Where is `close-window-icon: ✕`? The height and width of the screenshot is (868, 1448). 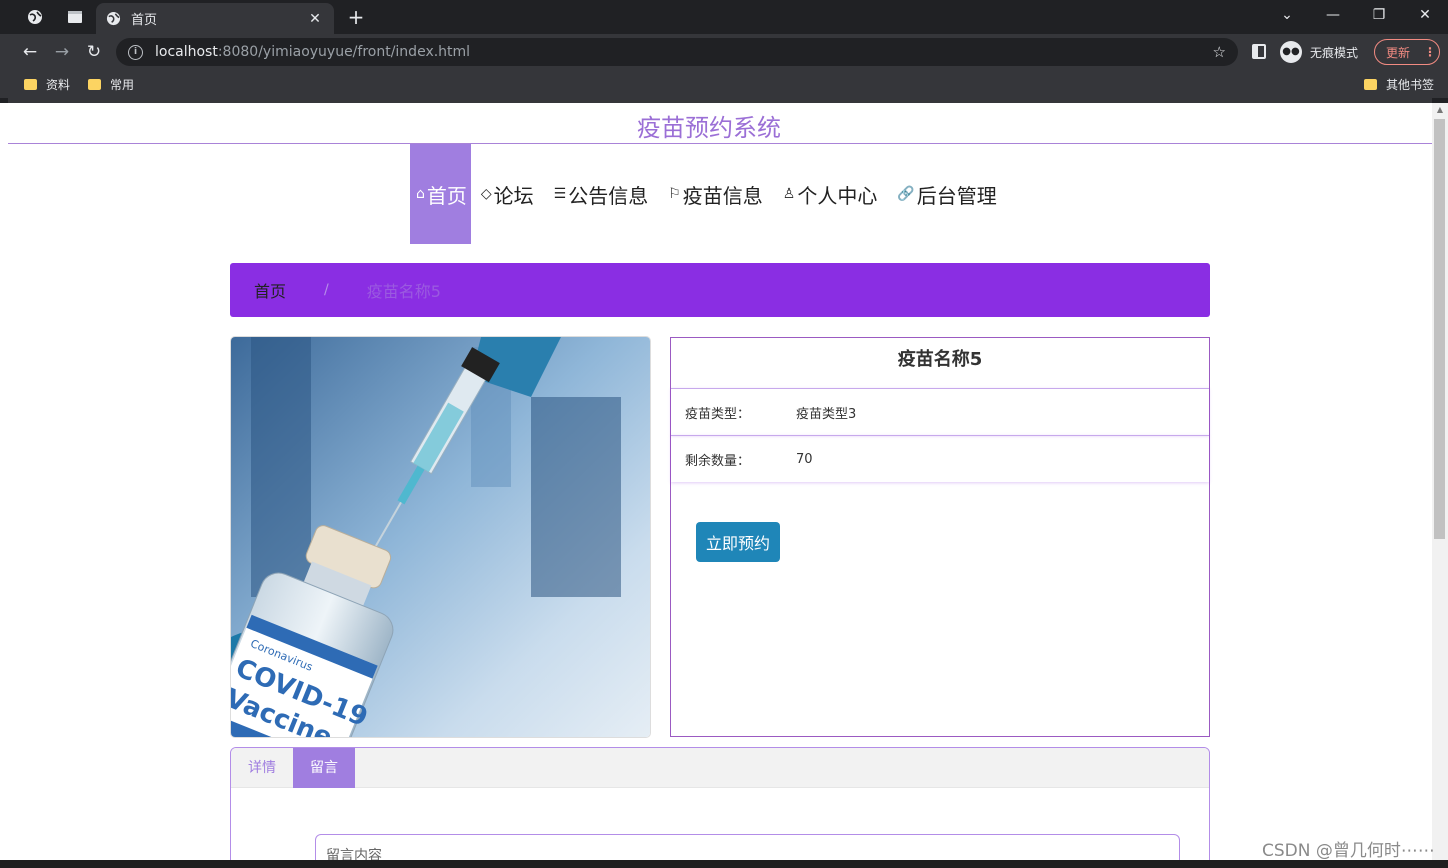
close-window-icon: ✕ is located at coordinates (1425, 15).